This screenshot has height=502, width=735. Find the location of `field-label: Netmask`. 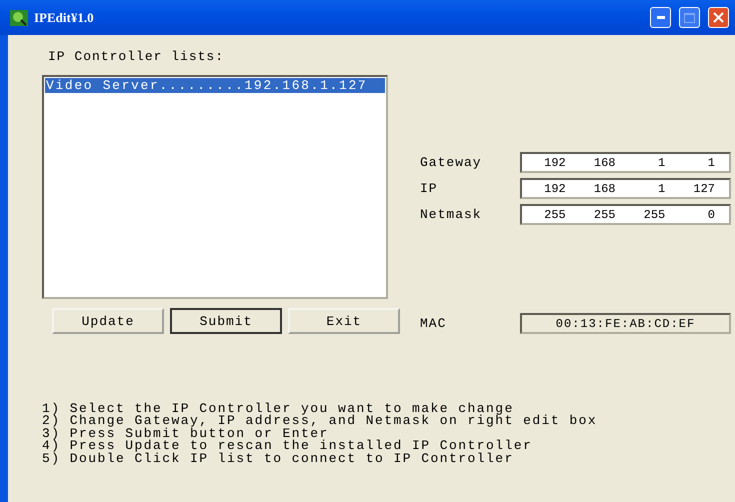

field-label: Netmask is located at coordinates (451, 214).